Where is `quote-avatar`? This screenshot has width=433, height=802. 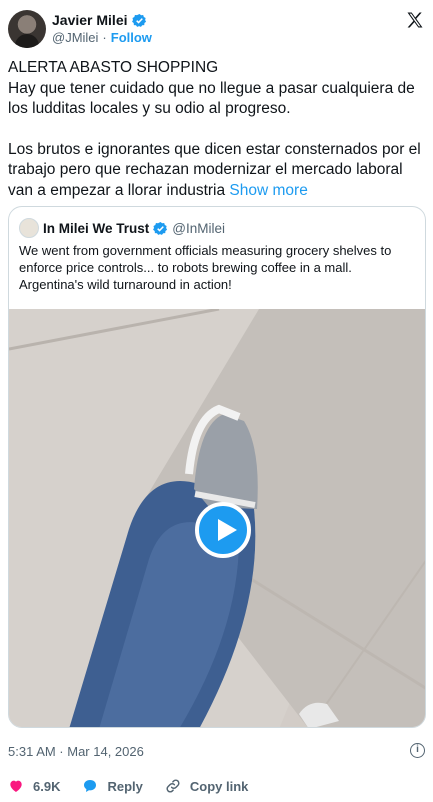 quote-avatar is located at coordinates (29, 228).